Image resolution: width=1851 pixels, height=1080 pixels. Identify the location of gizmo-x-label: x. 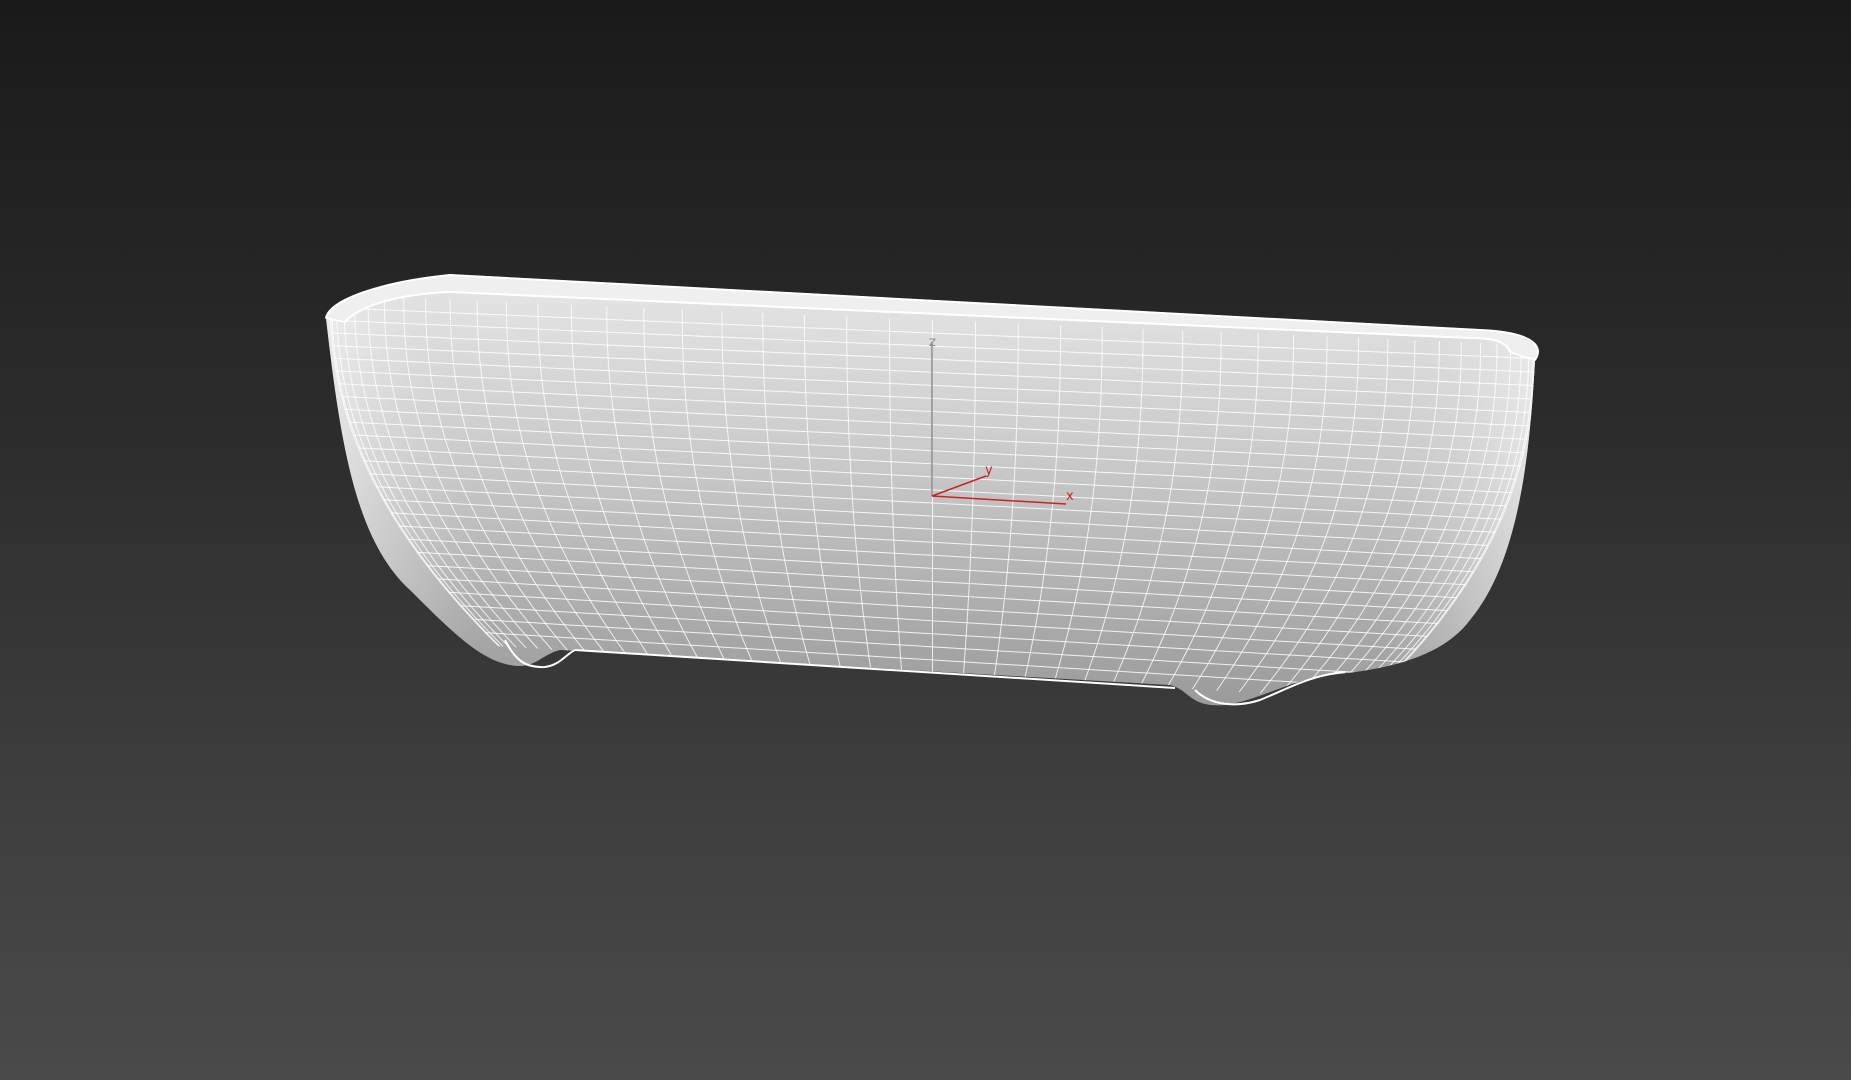
(1070, 496).